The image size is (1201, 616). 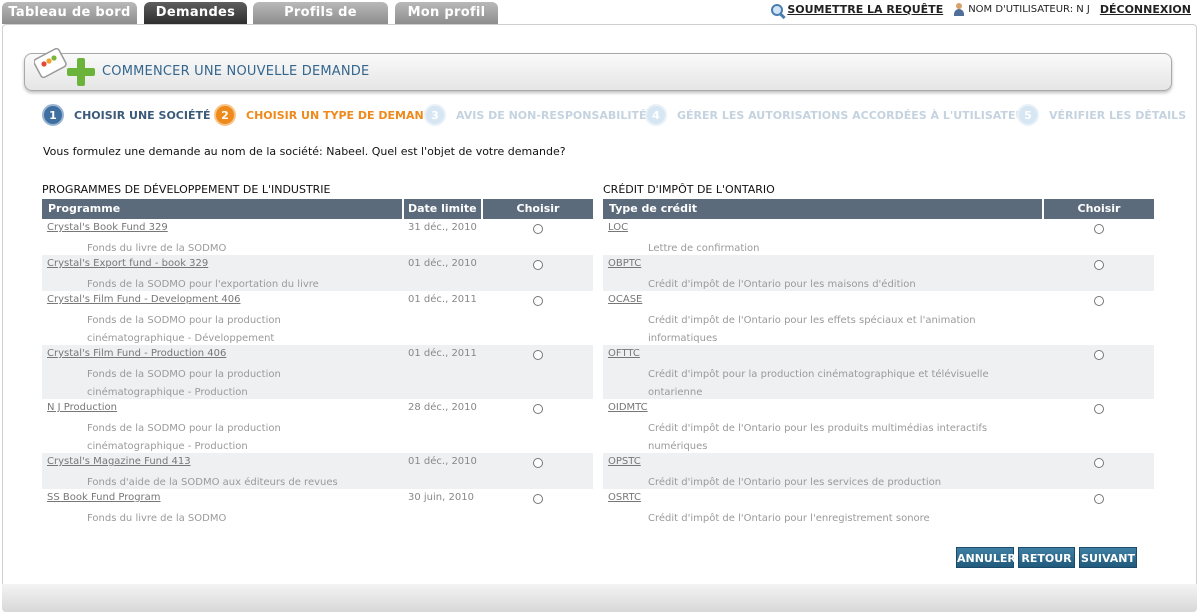 What do you see at coordinates (317, 209) in the screenshot?
I see `programs-table-header: Programme Date limite Choisir` at bounding box center [317, 209].